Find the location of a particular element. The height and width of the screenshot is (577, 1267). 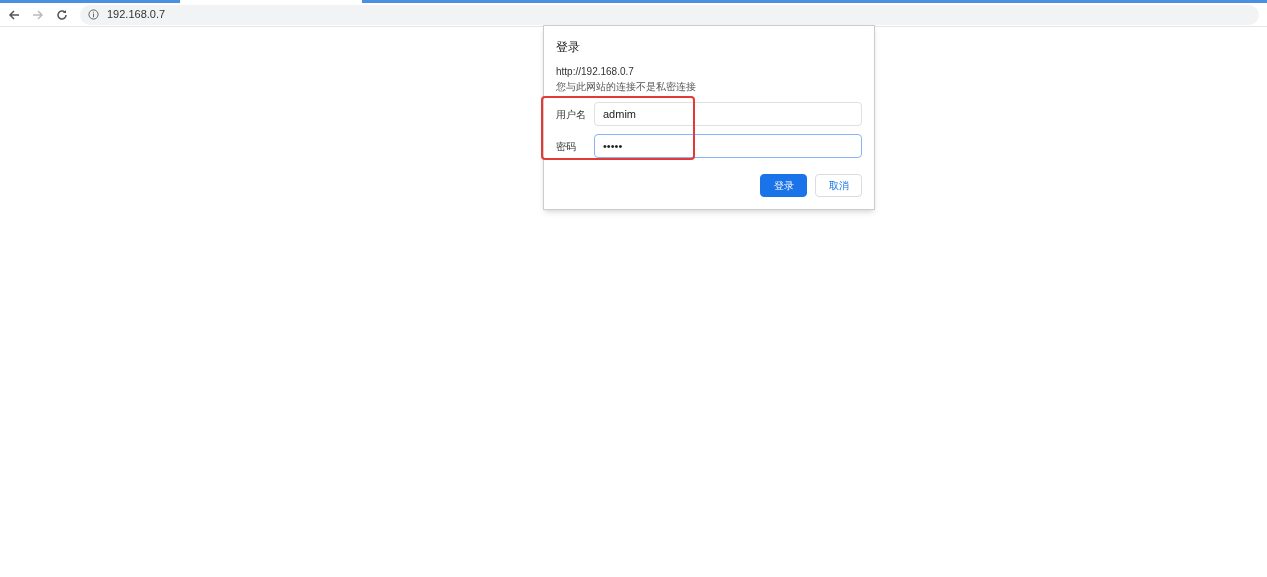

connection-warning: 您与此网站的连接不是私密连接 is located at coordinates (626, 87).